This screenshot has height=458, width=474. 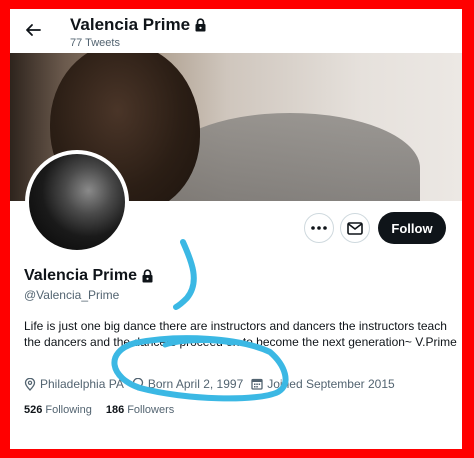 What do you see at coordinates (68, 410) in the screenshot?
I see `following-label: Following` at bounding box center [68, 410].